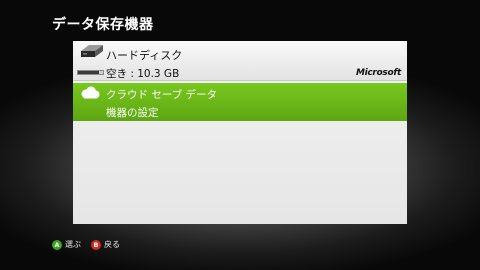 The width and height of the screenshot is (480, 270). I want to click on cloud-saved-games-label: クラウド セーブ データ, so click(162, 95).